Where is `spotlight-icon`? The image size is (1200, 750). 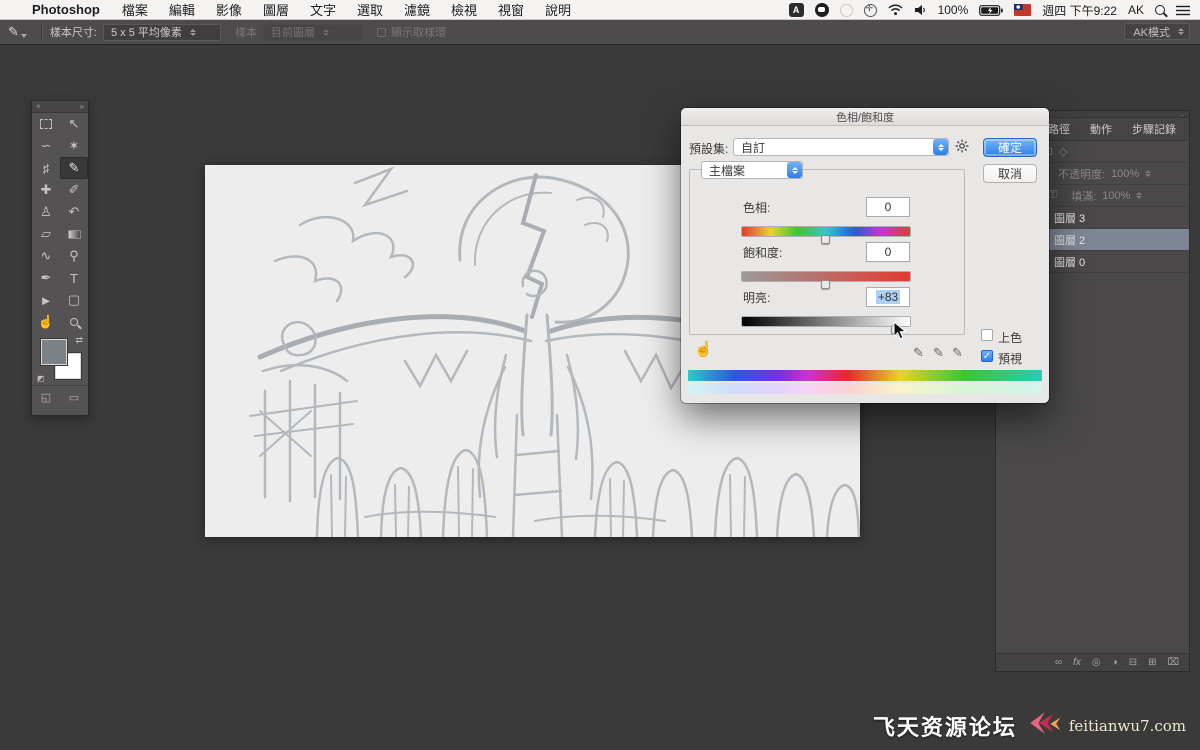
spotlight-icon is located at coordinates (1160, 10).